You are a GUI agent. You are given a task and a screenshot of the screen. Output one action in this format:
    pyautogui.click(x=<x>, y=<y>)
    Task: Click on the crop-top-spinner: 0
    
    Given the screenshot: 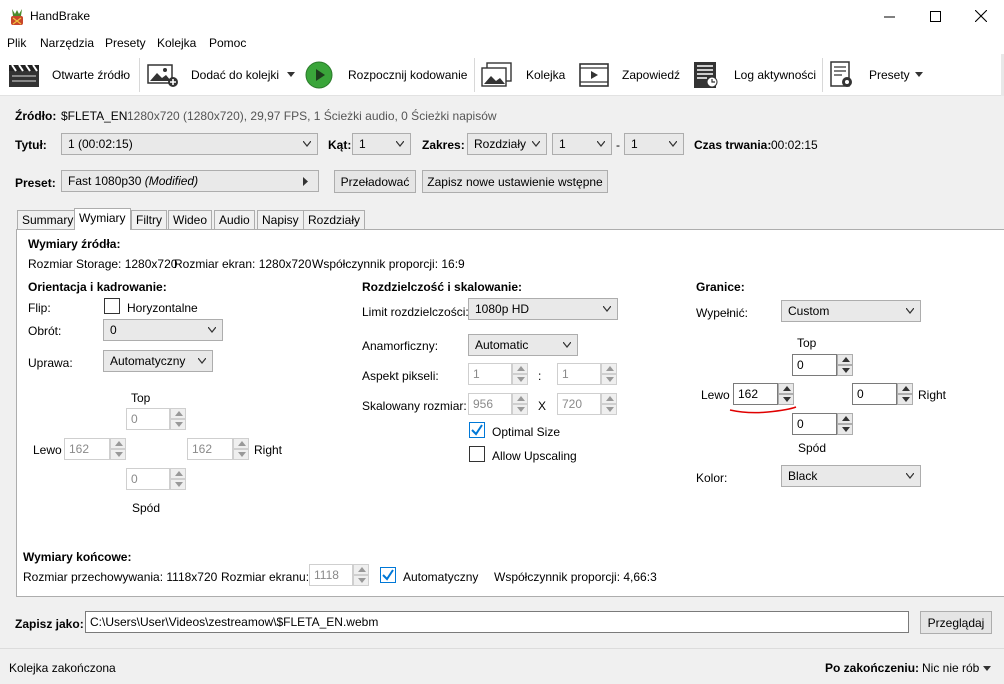 What is the action you would take?
    pyautogui.click(x=156, y=419)
    